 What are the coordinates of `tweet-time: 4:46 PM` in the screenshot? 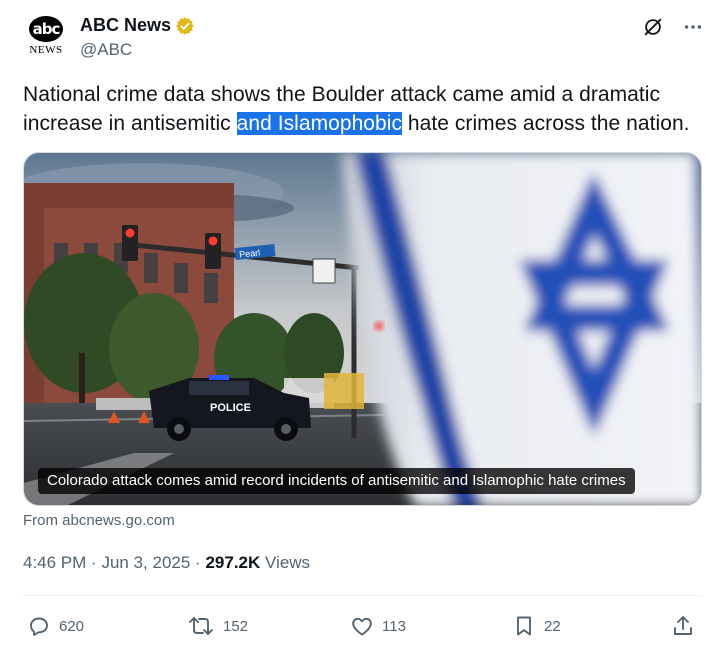 It's located at (54, 562).